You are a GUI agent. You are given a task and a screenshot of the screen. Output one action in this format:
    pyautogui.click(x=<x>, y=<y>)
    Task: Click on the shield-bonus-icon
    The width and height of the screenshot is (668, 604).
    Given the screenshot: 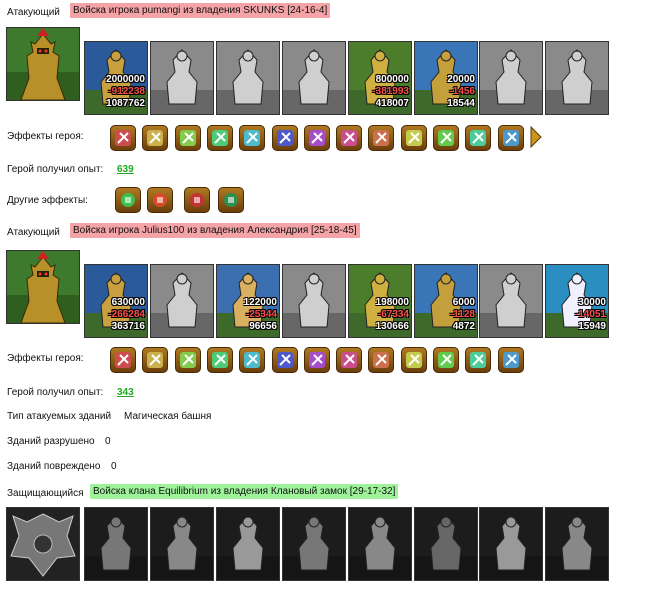 What is the action you would take?
    pyautogui.click(x=160, y=200)
    